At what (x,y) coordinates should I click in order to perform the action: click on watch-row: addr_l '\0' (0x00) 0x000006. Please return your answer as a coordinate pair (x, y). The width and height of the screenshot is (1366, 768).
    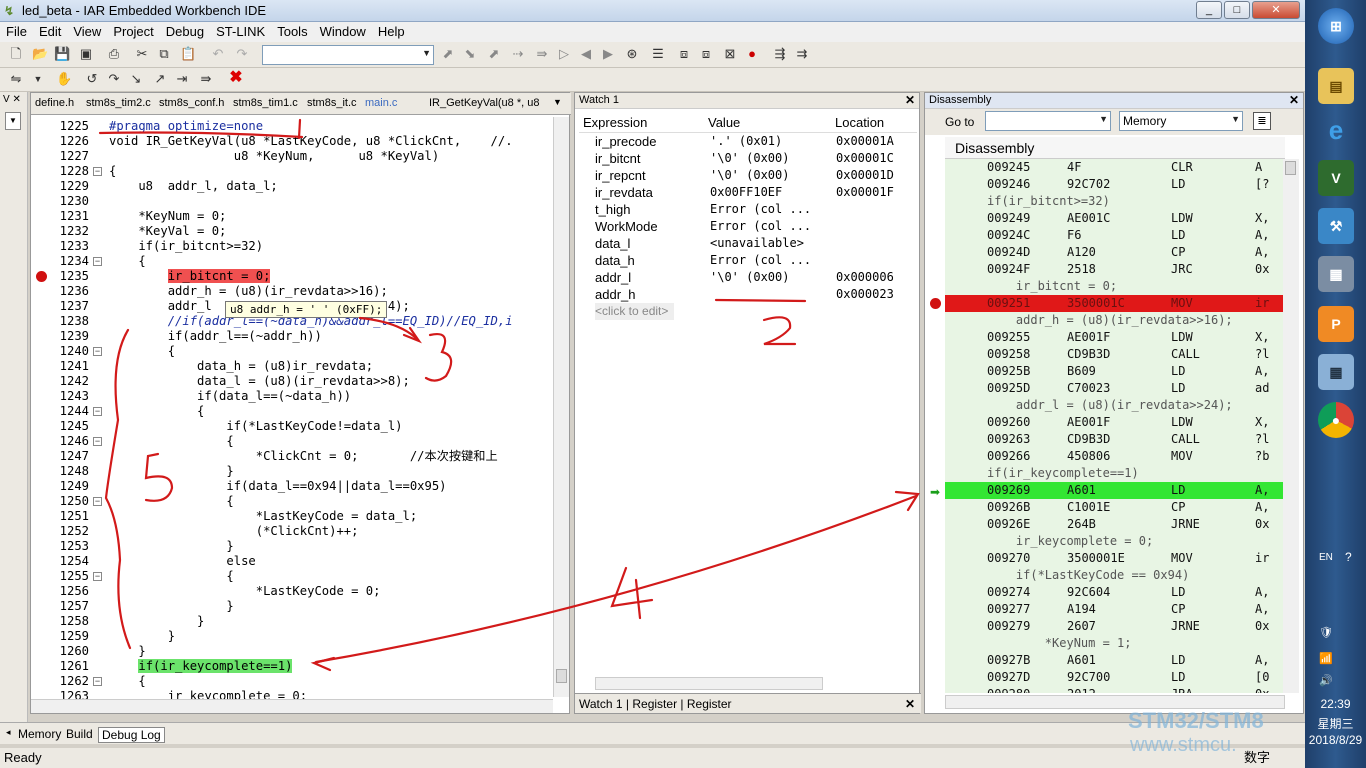
    Looking at the image, I should click on (748, 277).